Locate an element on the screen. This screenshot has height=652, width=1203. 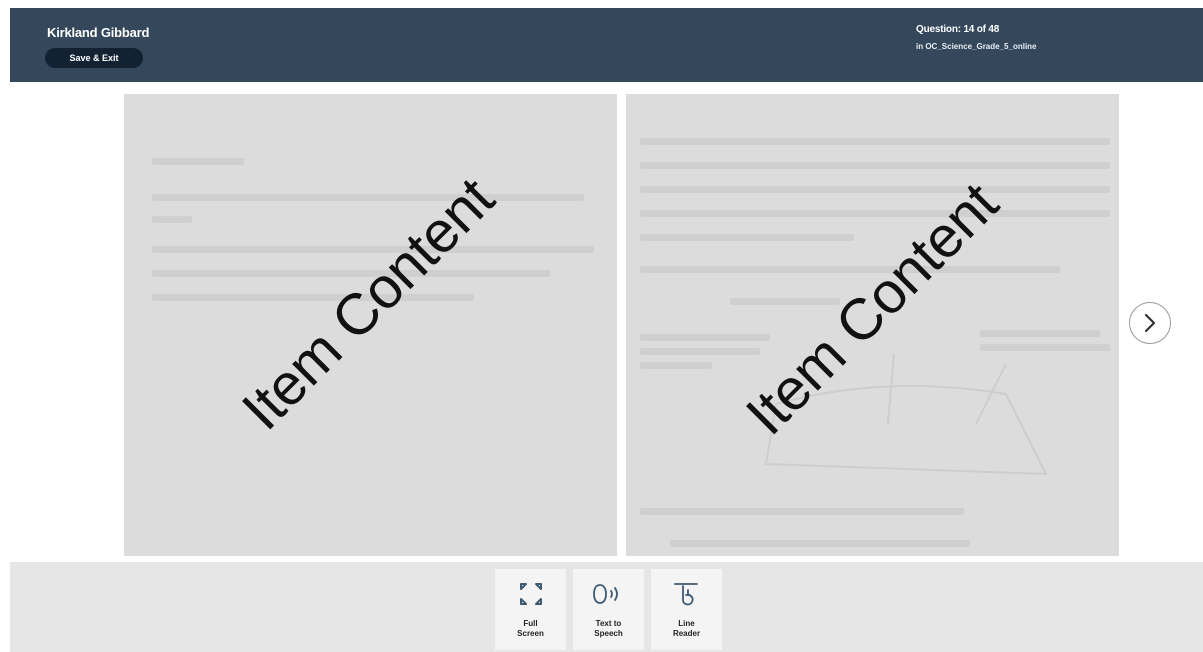
tool-label-line: Reader is located at coordinates (686, 633).